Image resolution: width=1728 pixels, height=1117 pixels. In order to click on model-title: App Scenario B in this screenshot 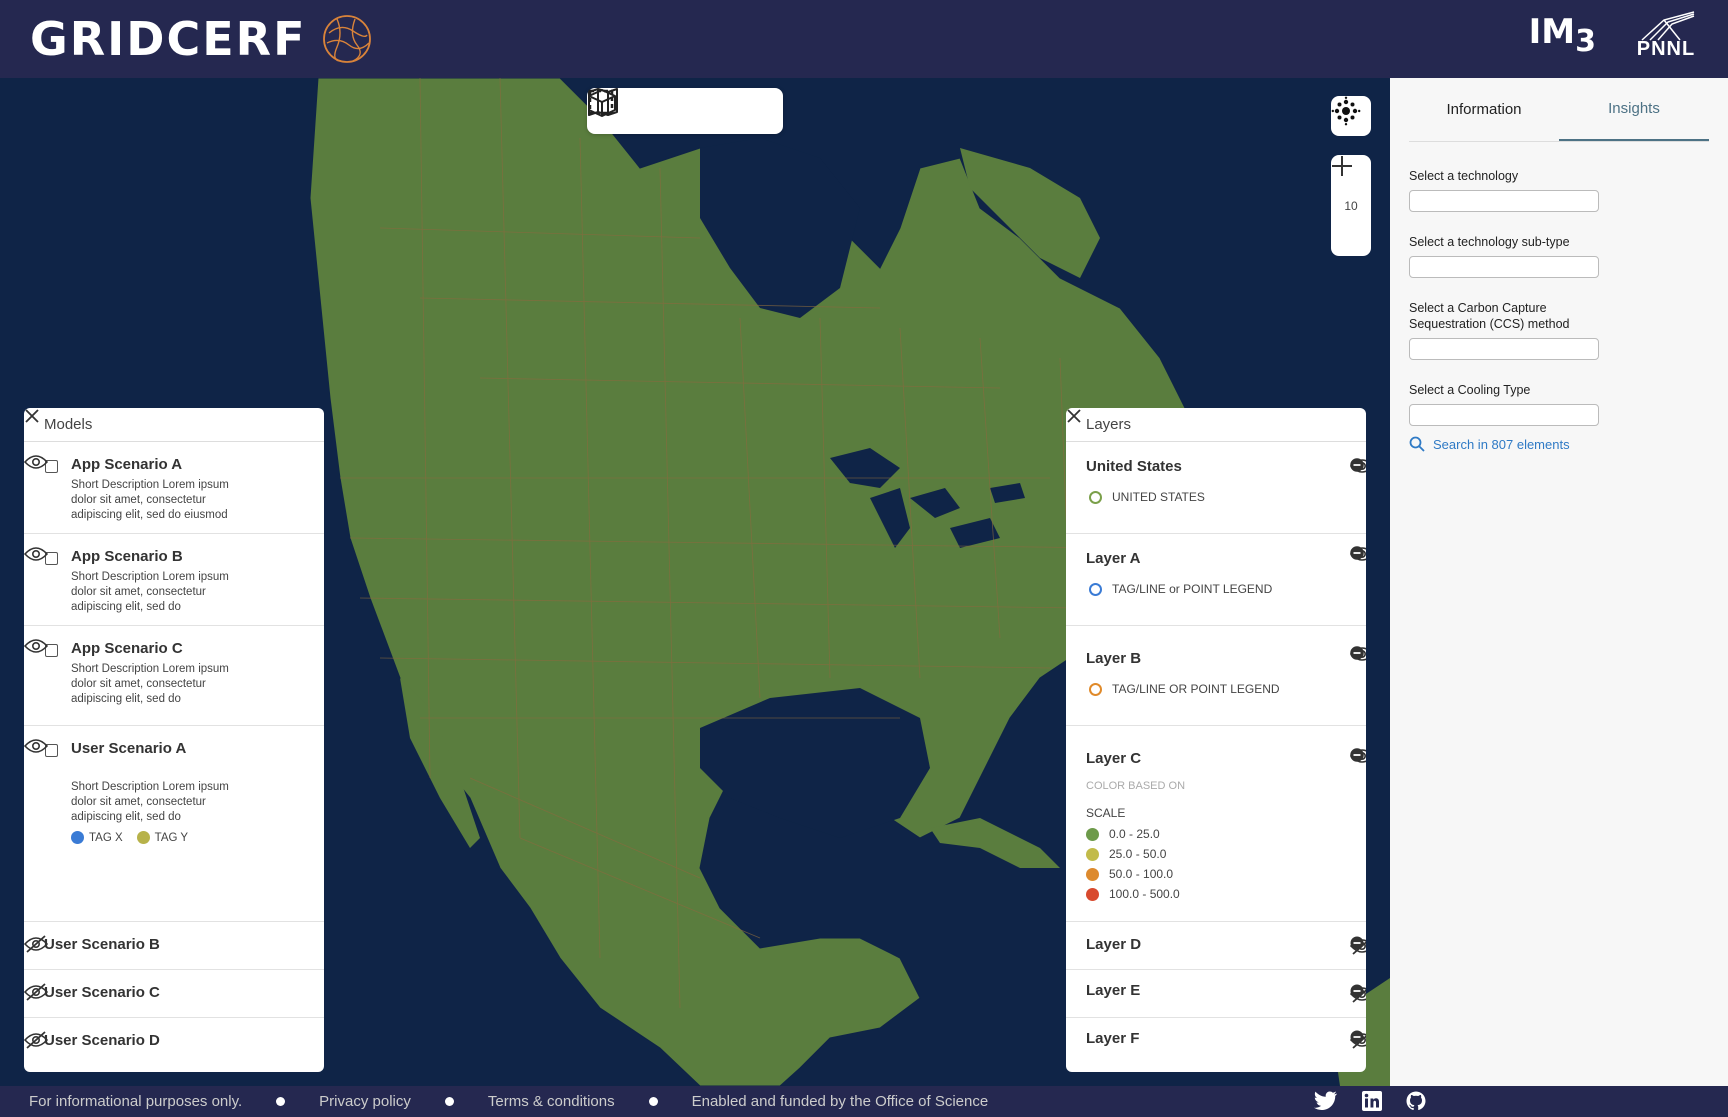, I will do `click(127, 556)`.